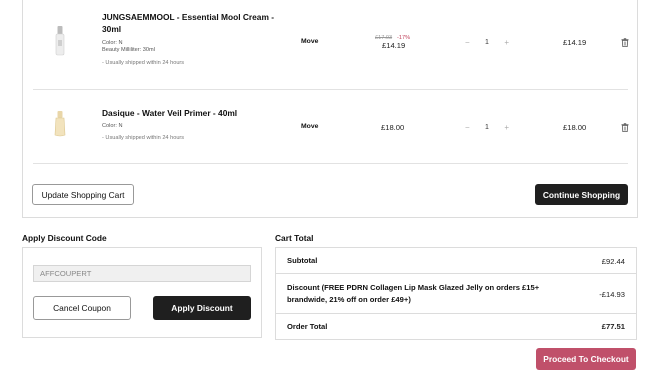 Image resolution: width=650 pixels, height=385 pixels. Describe the element at coordinates (294, 238) in the screenshot. I see `cart-total-title: Cart Total` at that location.